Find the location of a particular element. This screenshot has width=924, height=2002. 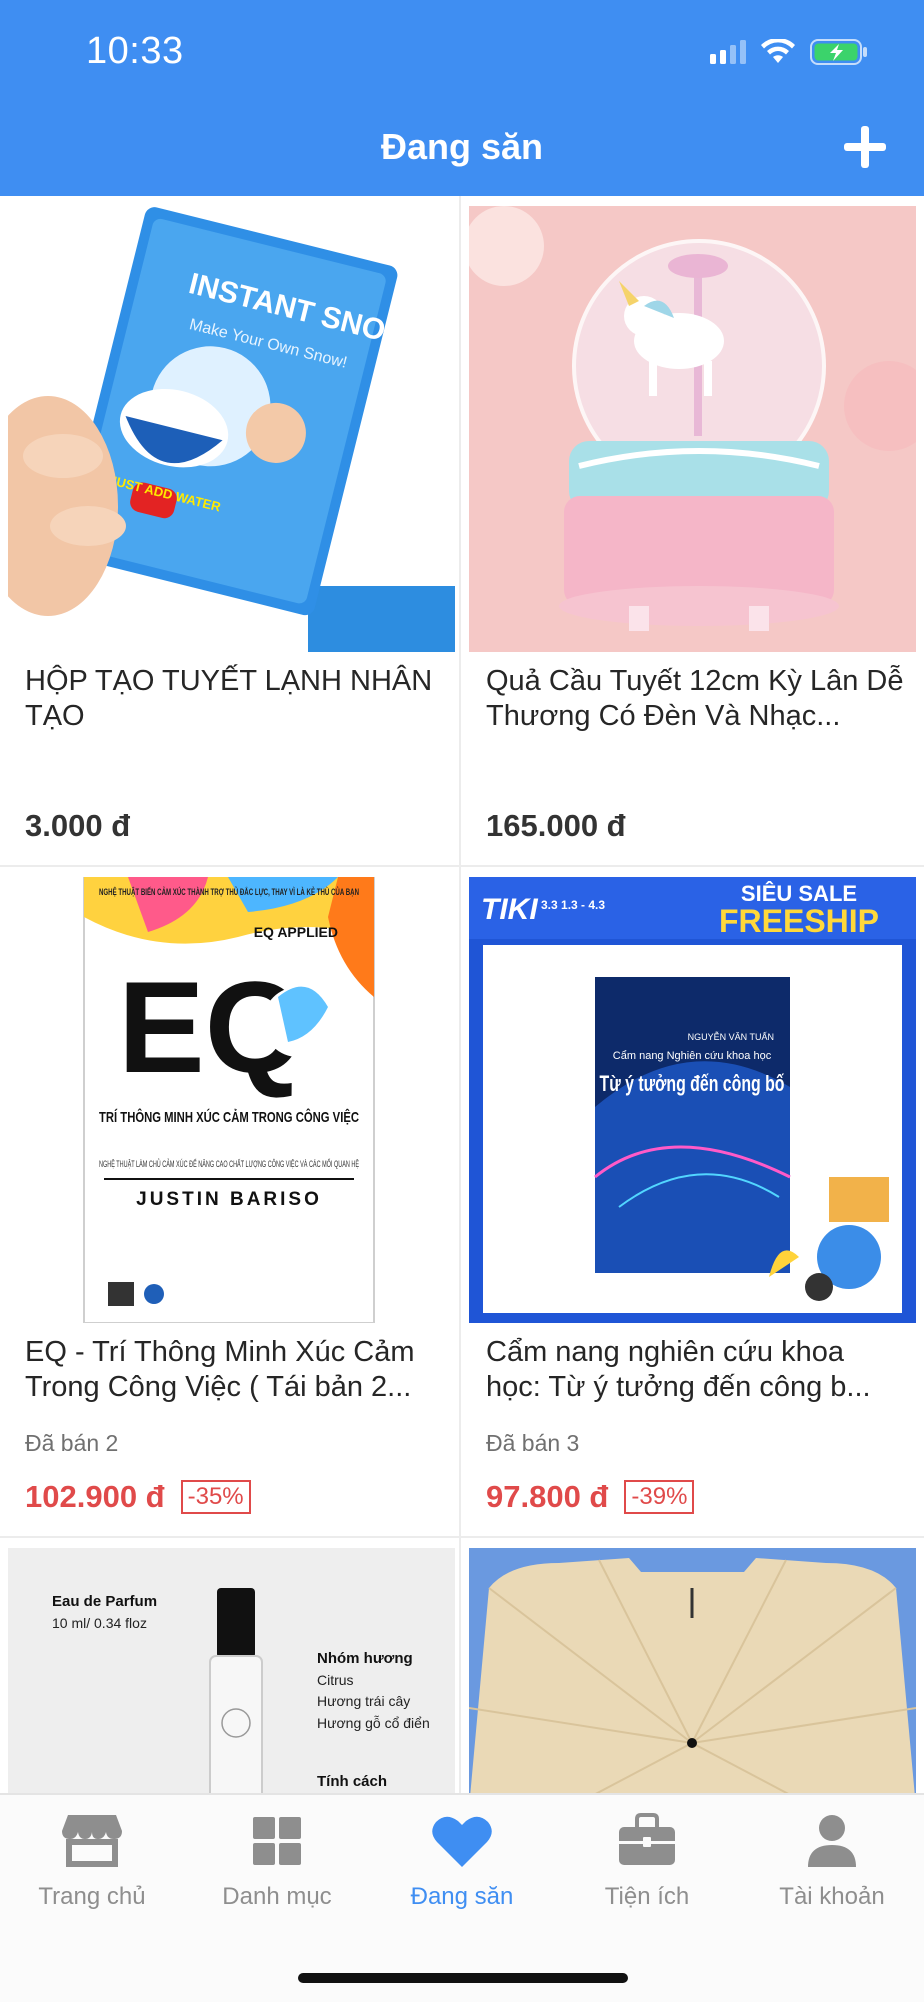

status-icons is located at coordinates (789, 52).